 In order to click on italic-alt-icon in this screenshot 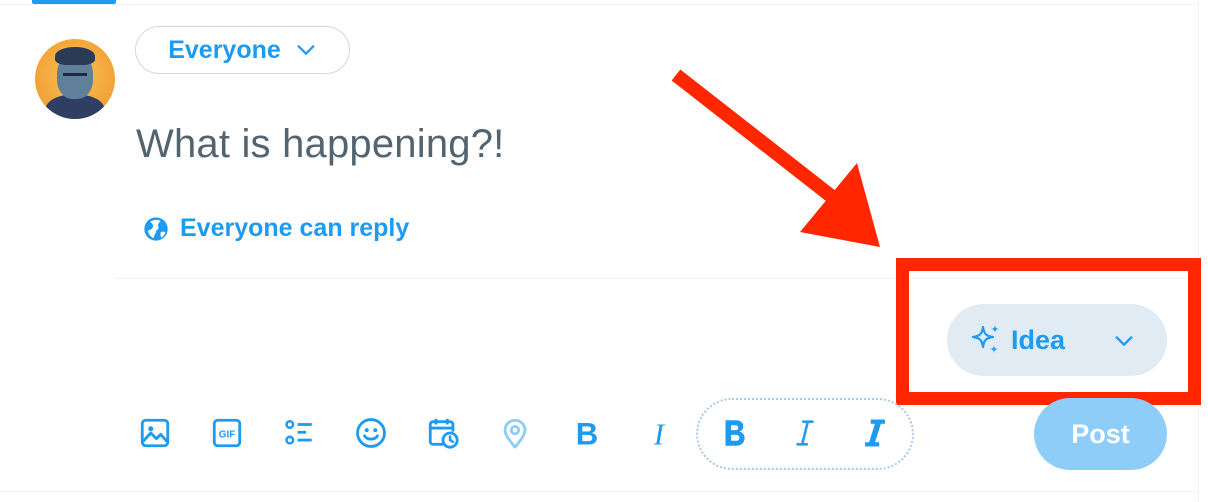, I will do `click(805, 433)`.